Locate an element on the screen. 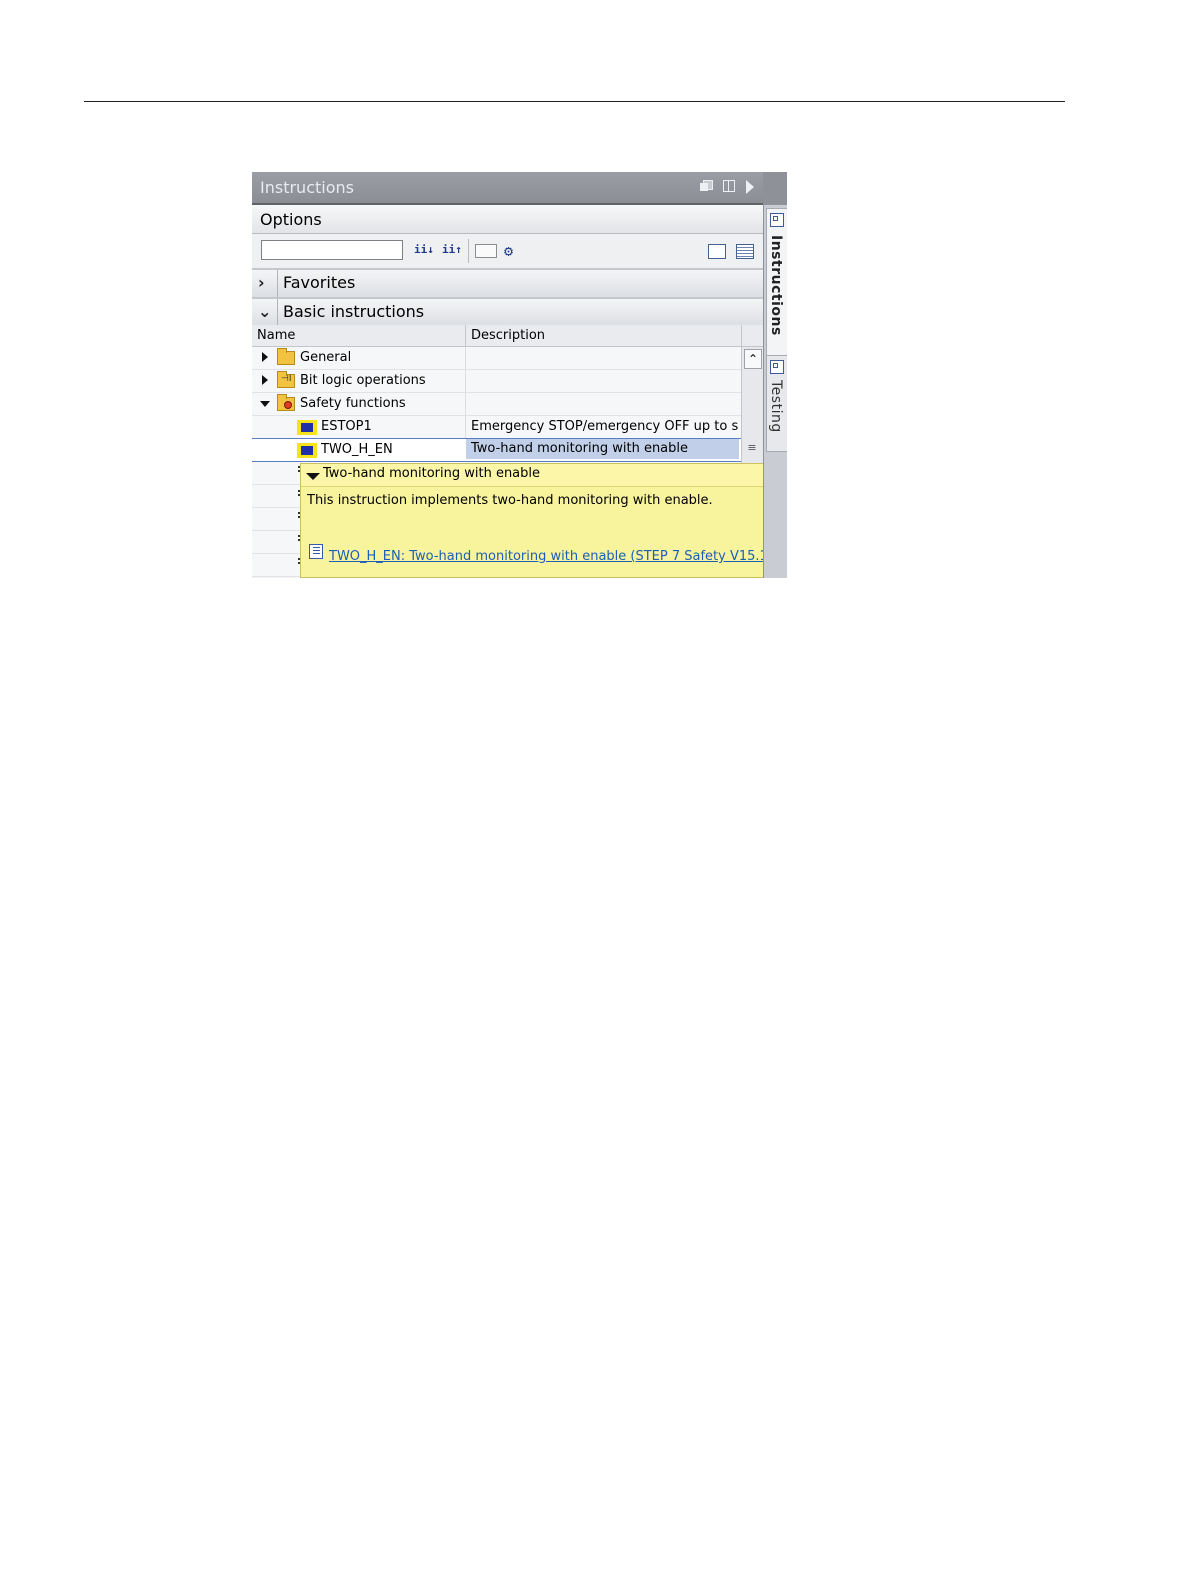 This screenshot has width=1191, height=1587. row-name: ESTOP1 is located at coordinates (346, 426).